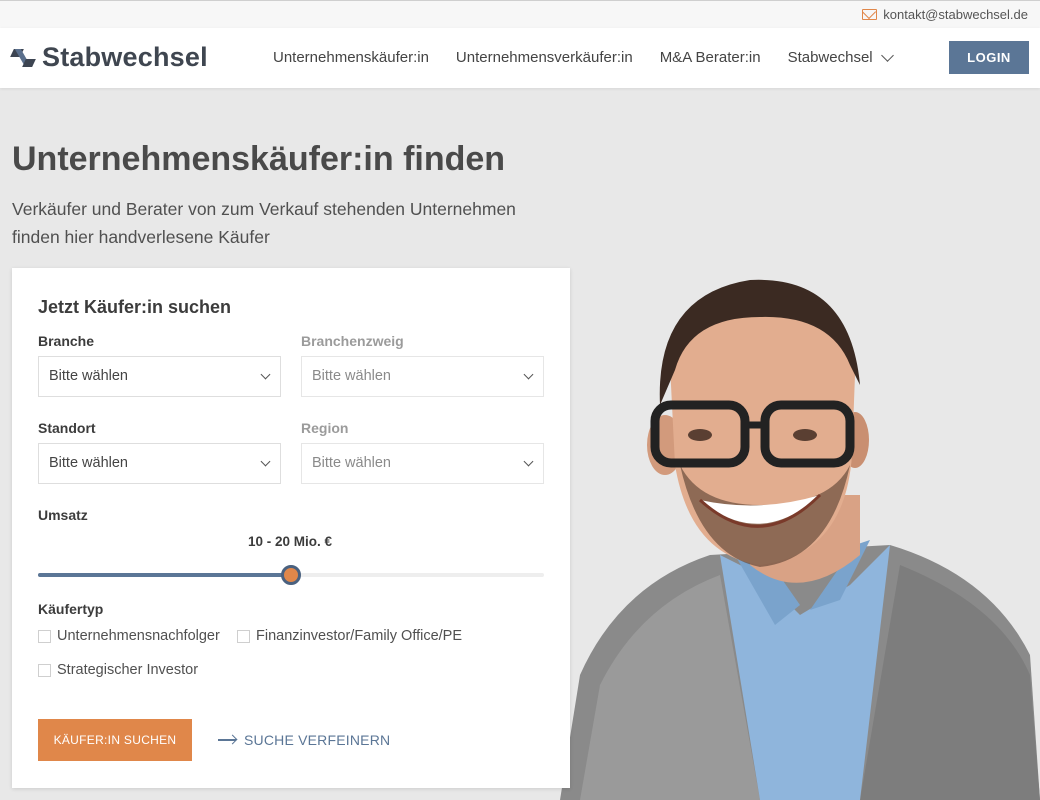  Describe the element at coordinates (290, 541) in the screenshot. I see `umsatz-value: 10 - 20 Mio. €` at that location.